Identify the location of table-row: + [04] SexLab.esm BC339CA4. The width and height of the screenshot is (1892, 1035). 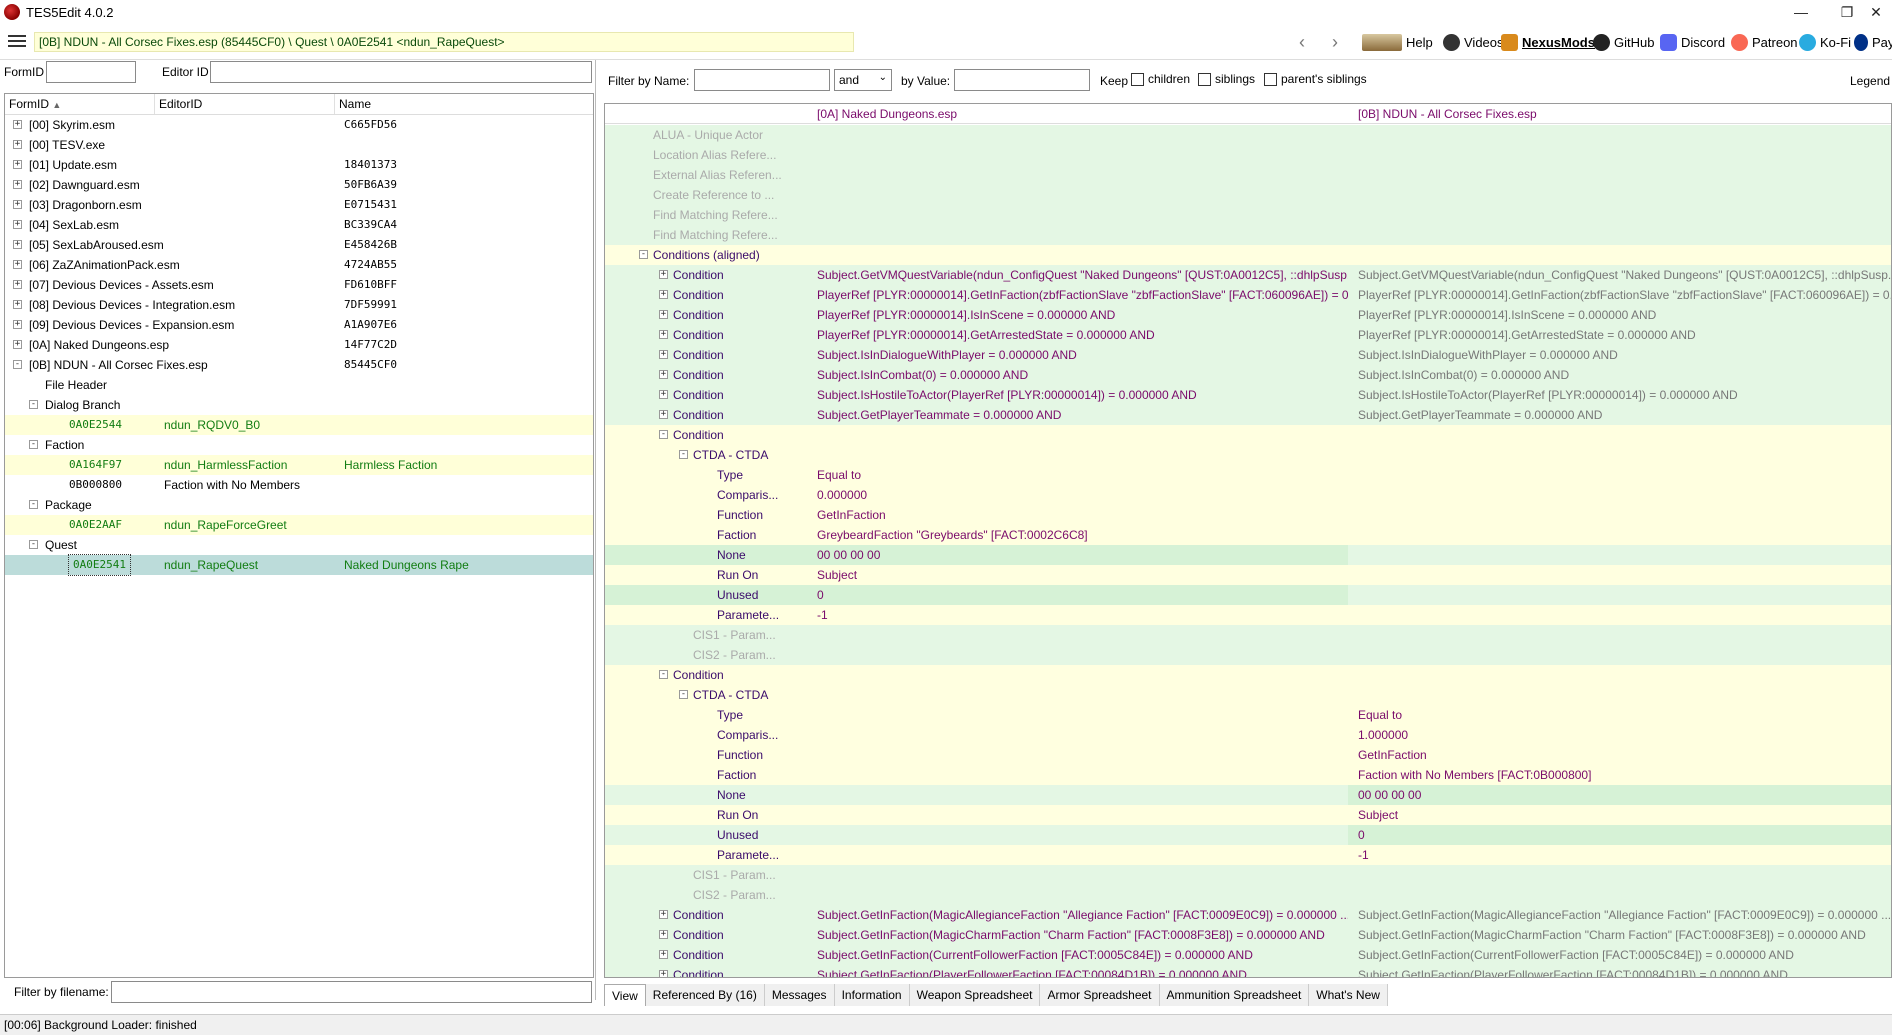
(299, 225).